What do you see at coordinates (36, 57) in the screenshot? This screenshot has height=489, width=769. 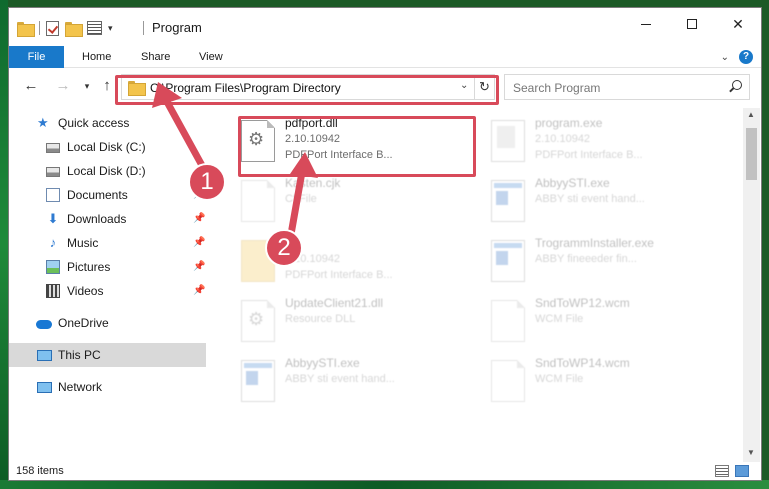 I see `tab-file: File` at bounding box center [36, 57].